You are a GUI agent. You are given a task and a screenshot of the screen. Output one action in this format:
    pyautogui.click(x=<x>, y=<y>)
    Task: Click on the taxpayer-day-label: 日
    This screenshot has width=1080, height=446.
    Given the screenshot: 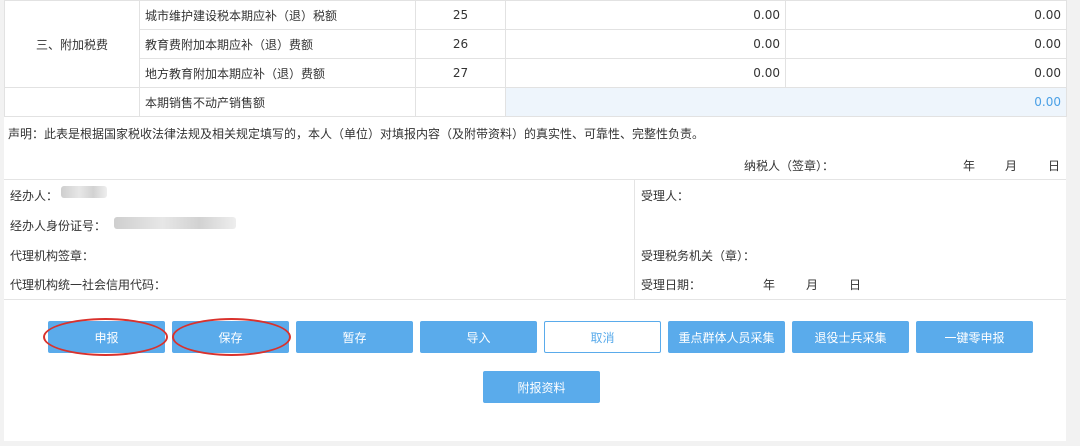 What is the action you would take?
    pyautogui.click(x=1054, y=166)
    